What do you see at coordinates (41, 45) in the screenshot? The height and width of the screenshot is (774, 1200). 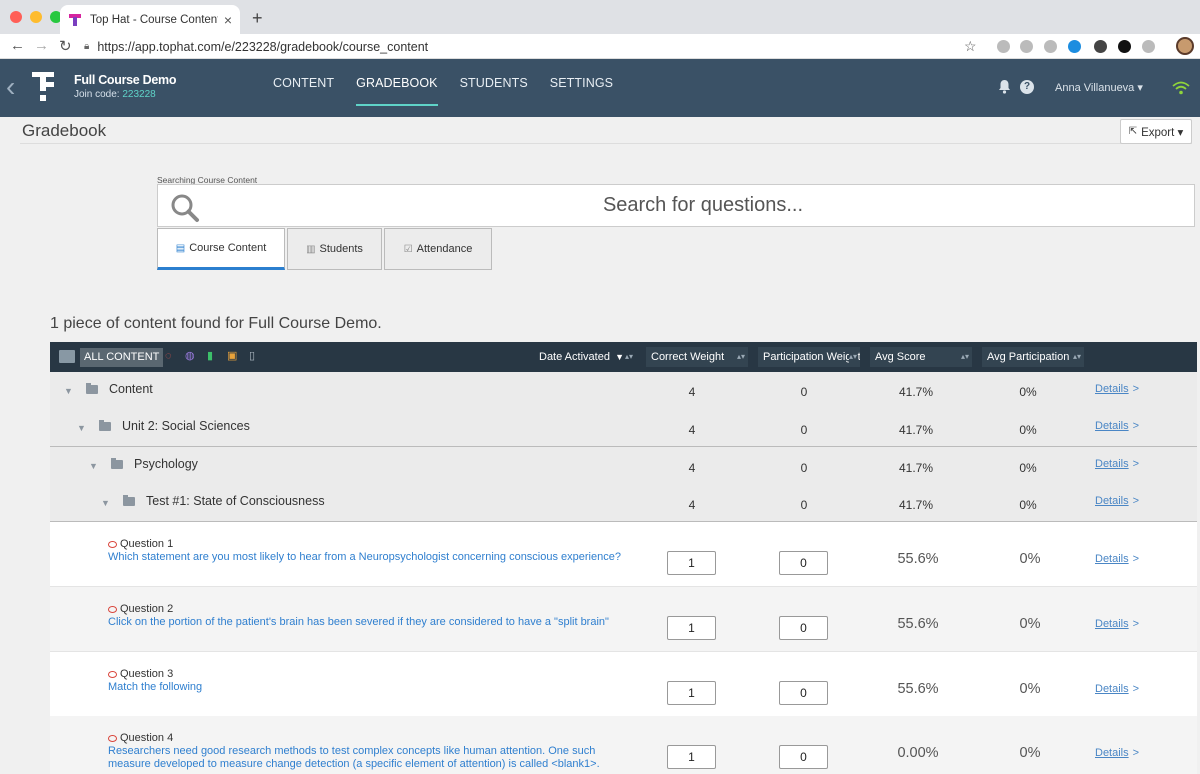 I see `forward-arrow-icon: →` at bounding box center [41, 45].